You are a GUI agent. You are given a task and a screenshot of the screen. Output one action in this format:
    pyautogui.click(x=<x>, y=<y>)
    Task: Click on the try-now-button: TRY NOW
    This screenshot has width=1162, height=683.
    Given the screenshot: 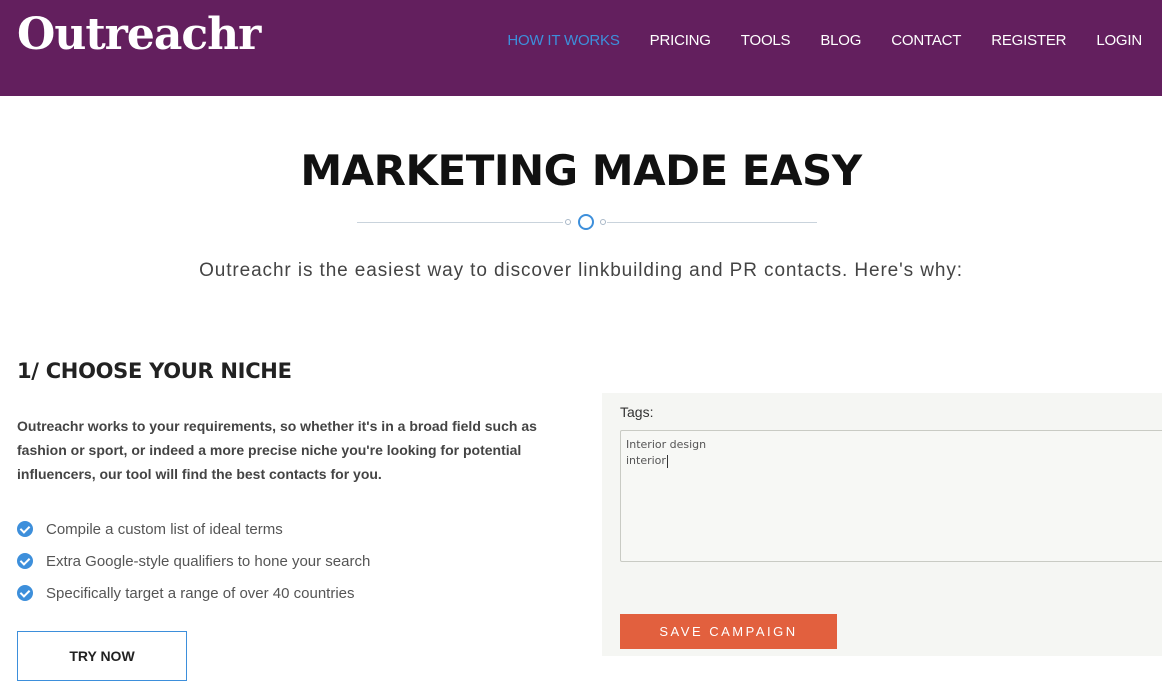 What is the action you would take?
    pyautogui.click(x=102, y=656)
    